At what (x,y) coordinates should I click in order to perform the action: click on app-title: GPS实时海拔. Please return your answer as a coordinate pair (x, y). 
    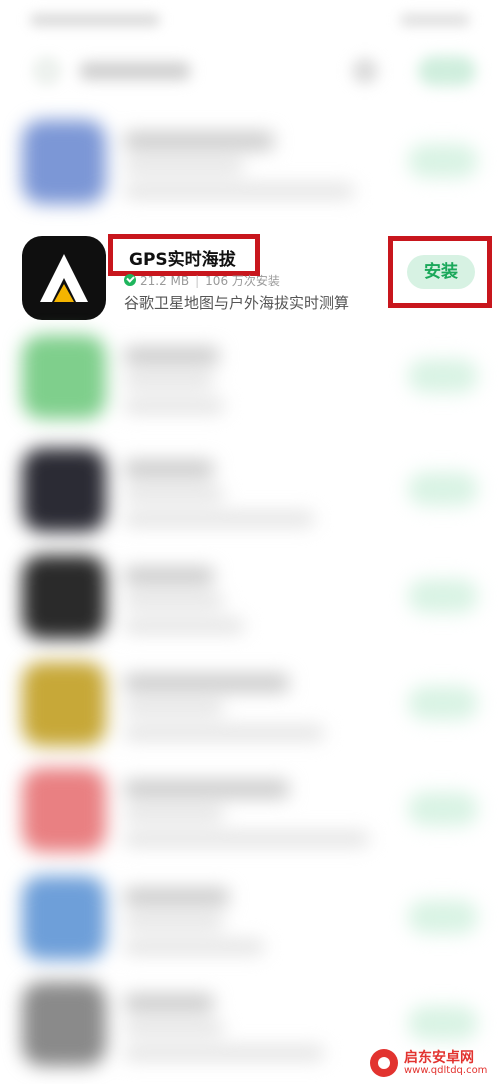
    Looking at the image, I should click on (182, 260).